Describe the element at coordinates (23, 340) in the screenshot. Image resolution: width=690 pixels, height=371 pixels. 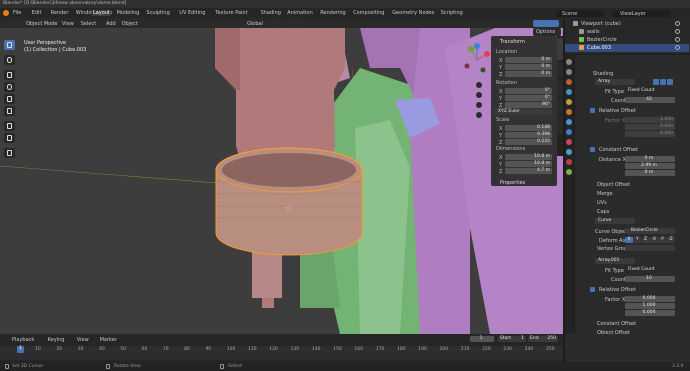
I see `timeline-menu-playback: Playback` at that location.